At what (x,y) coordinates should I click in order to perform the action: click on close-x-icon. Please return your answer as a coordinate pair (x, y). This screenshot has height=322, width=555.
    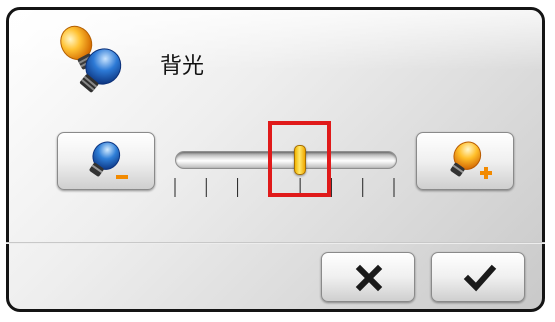
    Looking at the image, I should click on (369, 278).